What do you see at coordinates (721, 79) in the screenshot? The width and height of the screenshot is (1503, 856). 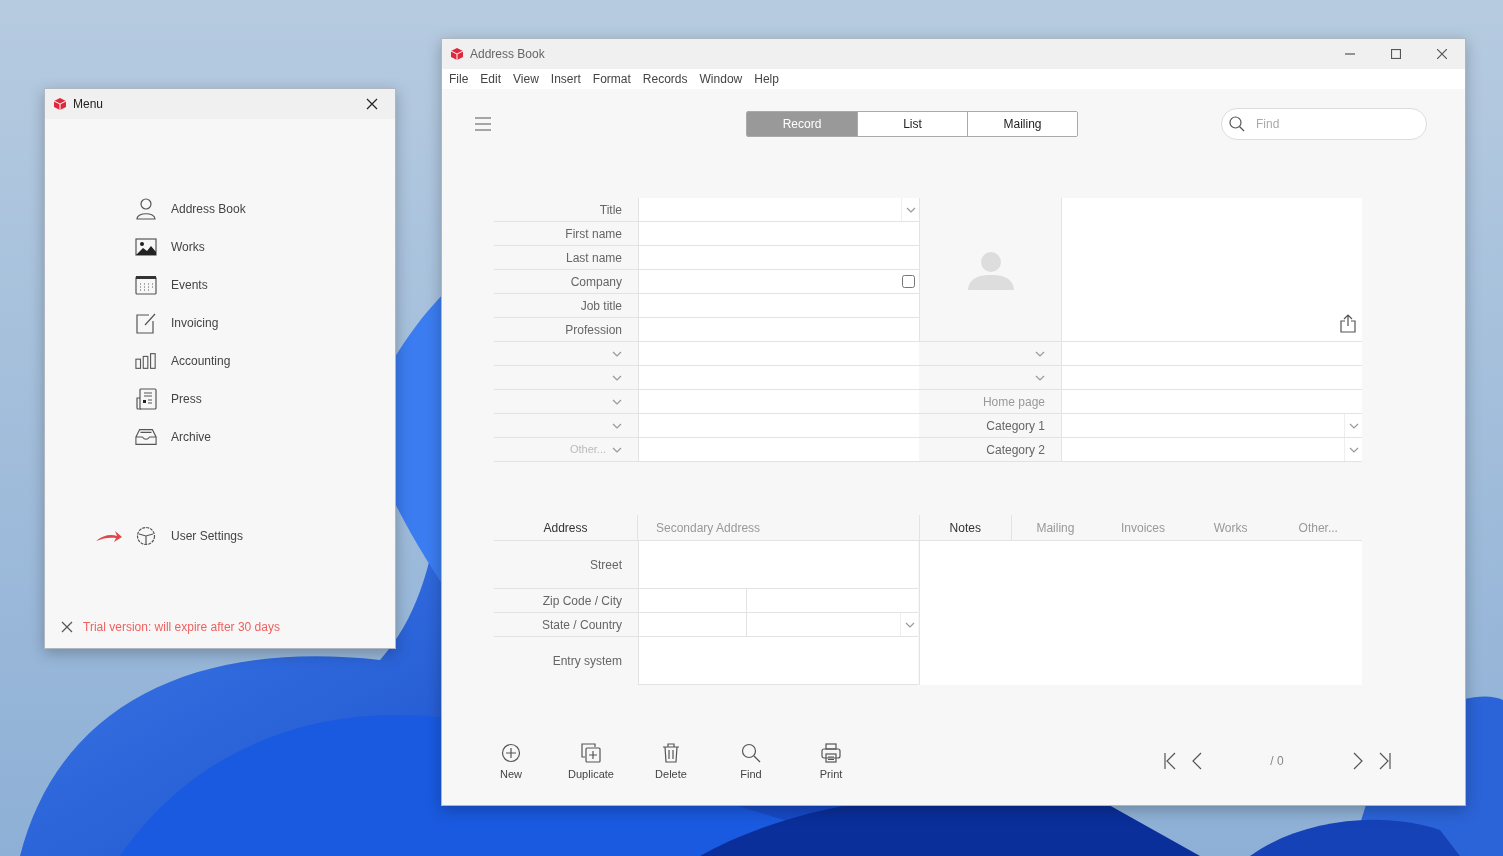 I see `menu-item: Window` at bounding box center [721, 79].